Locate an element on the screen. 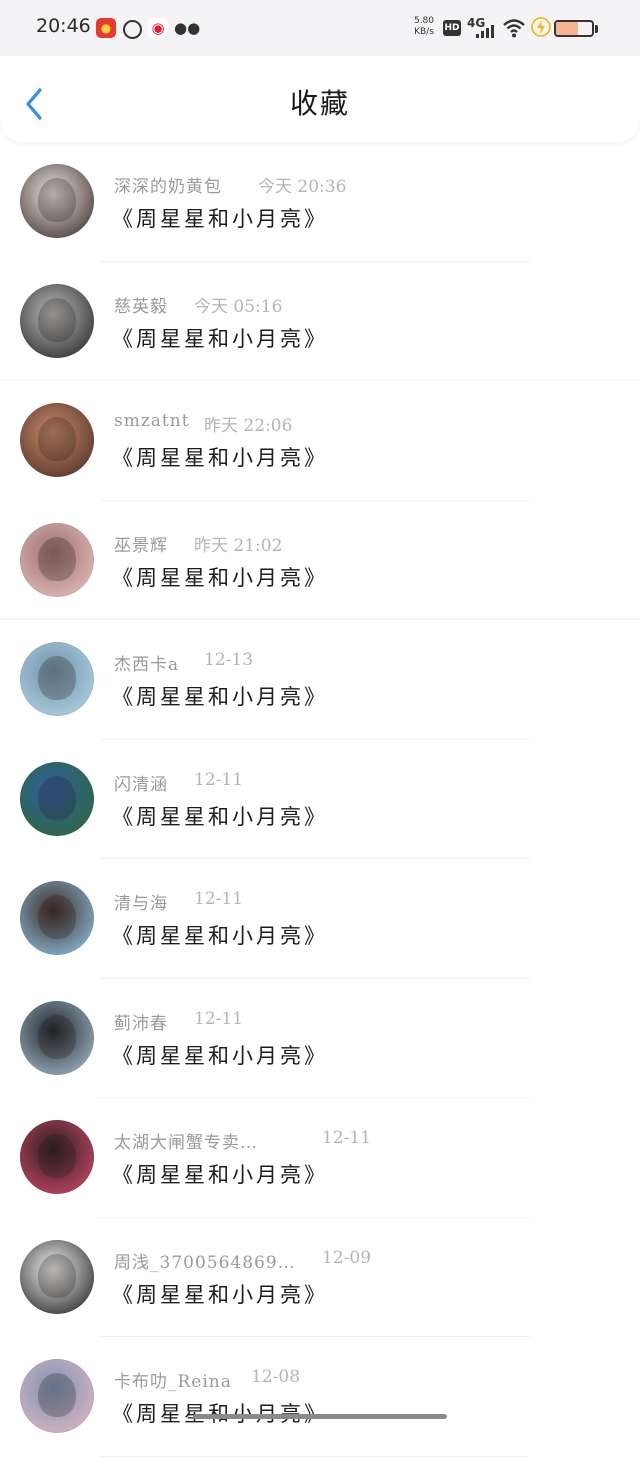  list-item: 巫景辉 昨天 21:02 《周星星和小月亮》 is located at coordinates (320, 560).